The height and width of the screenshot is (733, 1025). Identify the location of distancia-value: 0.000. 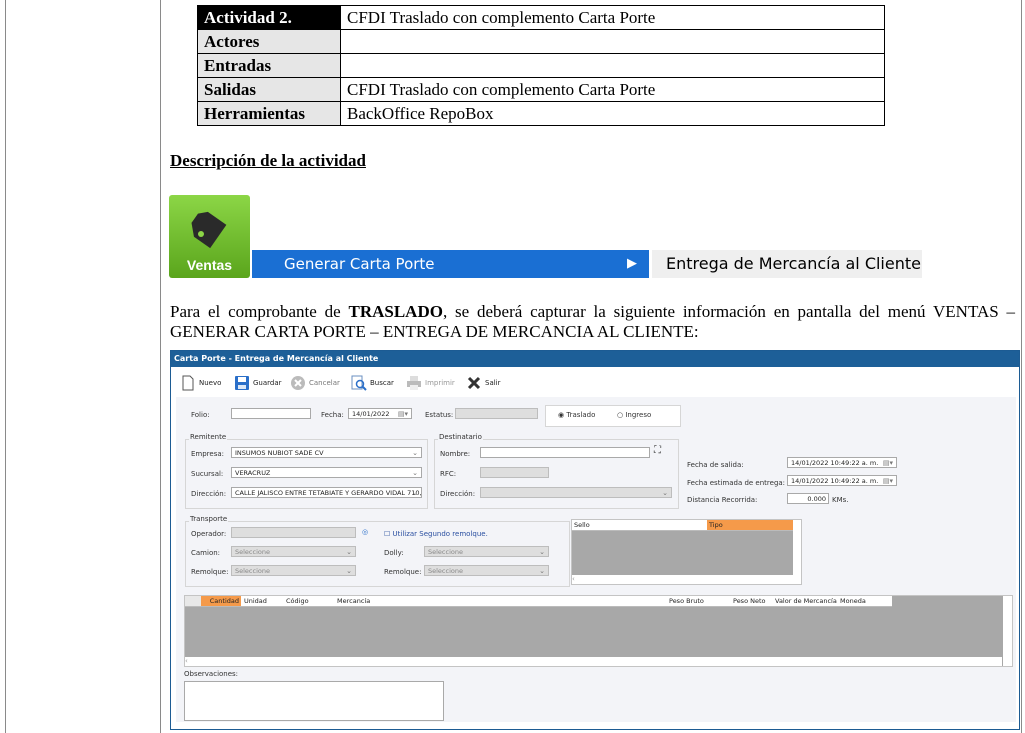
(816, 499).